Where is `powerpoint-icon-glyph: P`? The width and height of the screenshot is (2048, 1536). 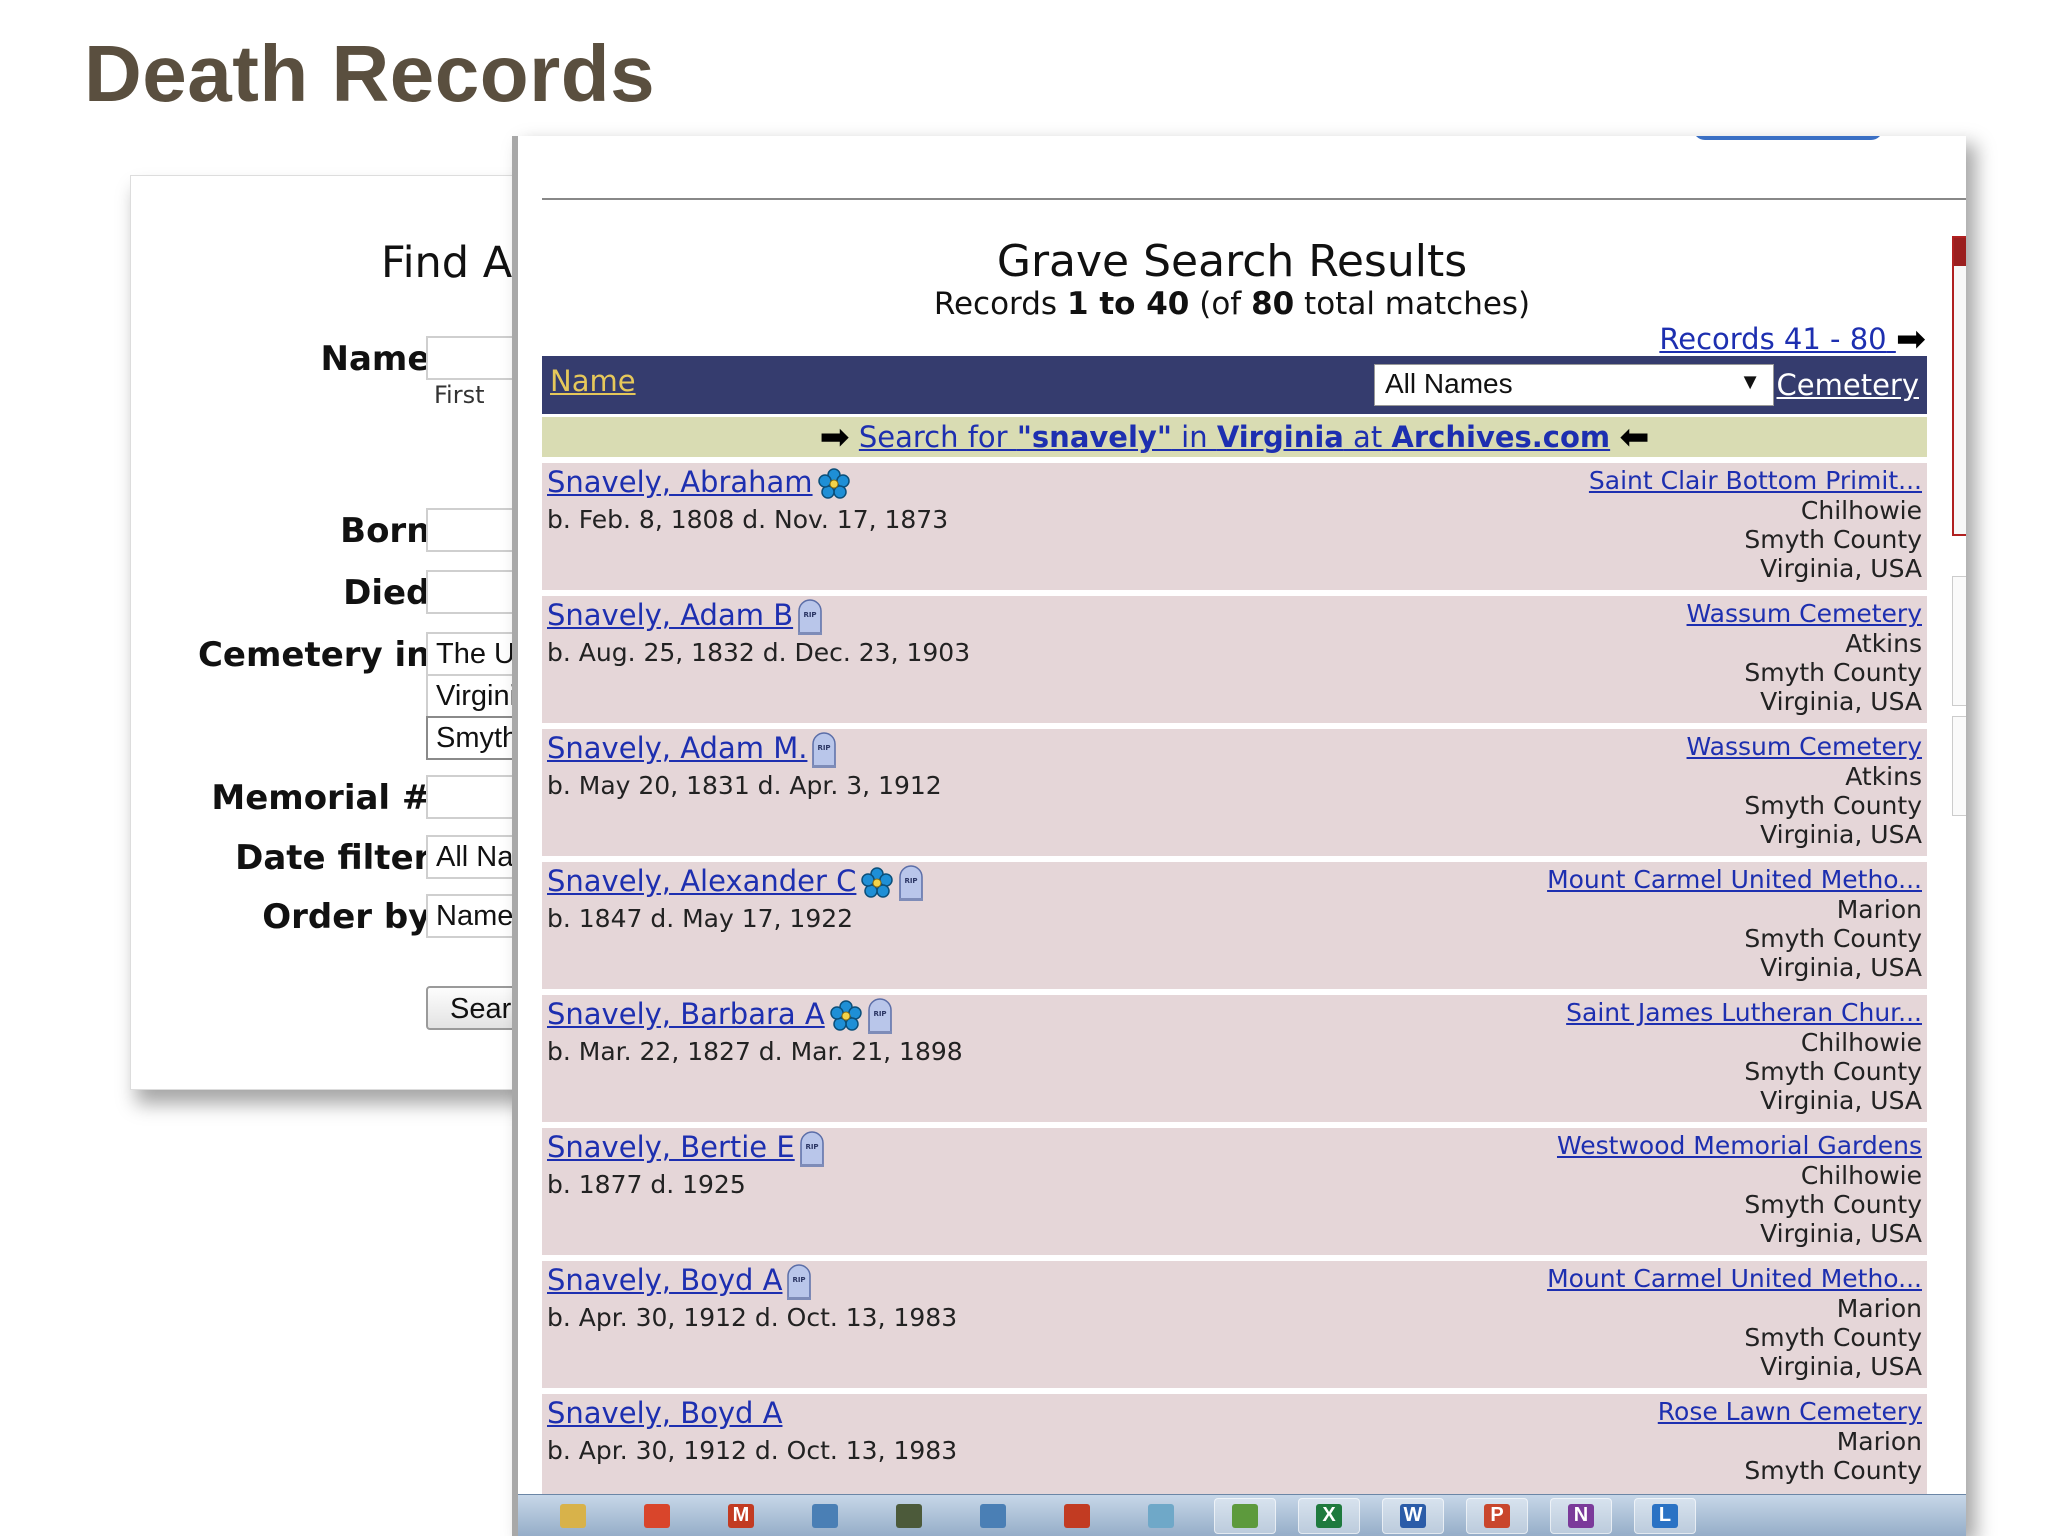
powerpoint-icon-glyph: P is located at coordinates (1497, 1515).